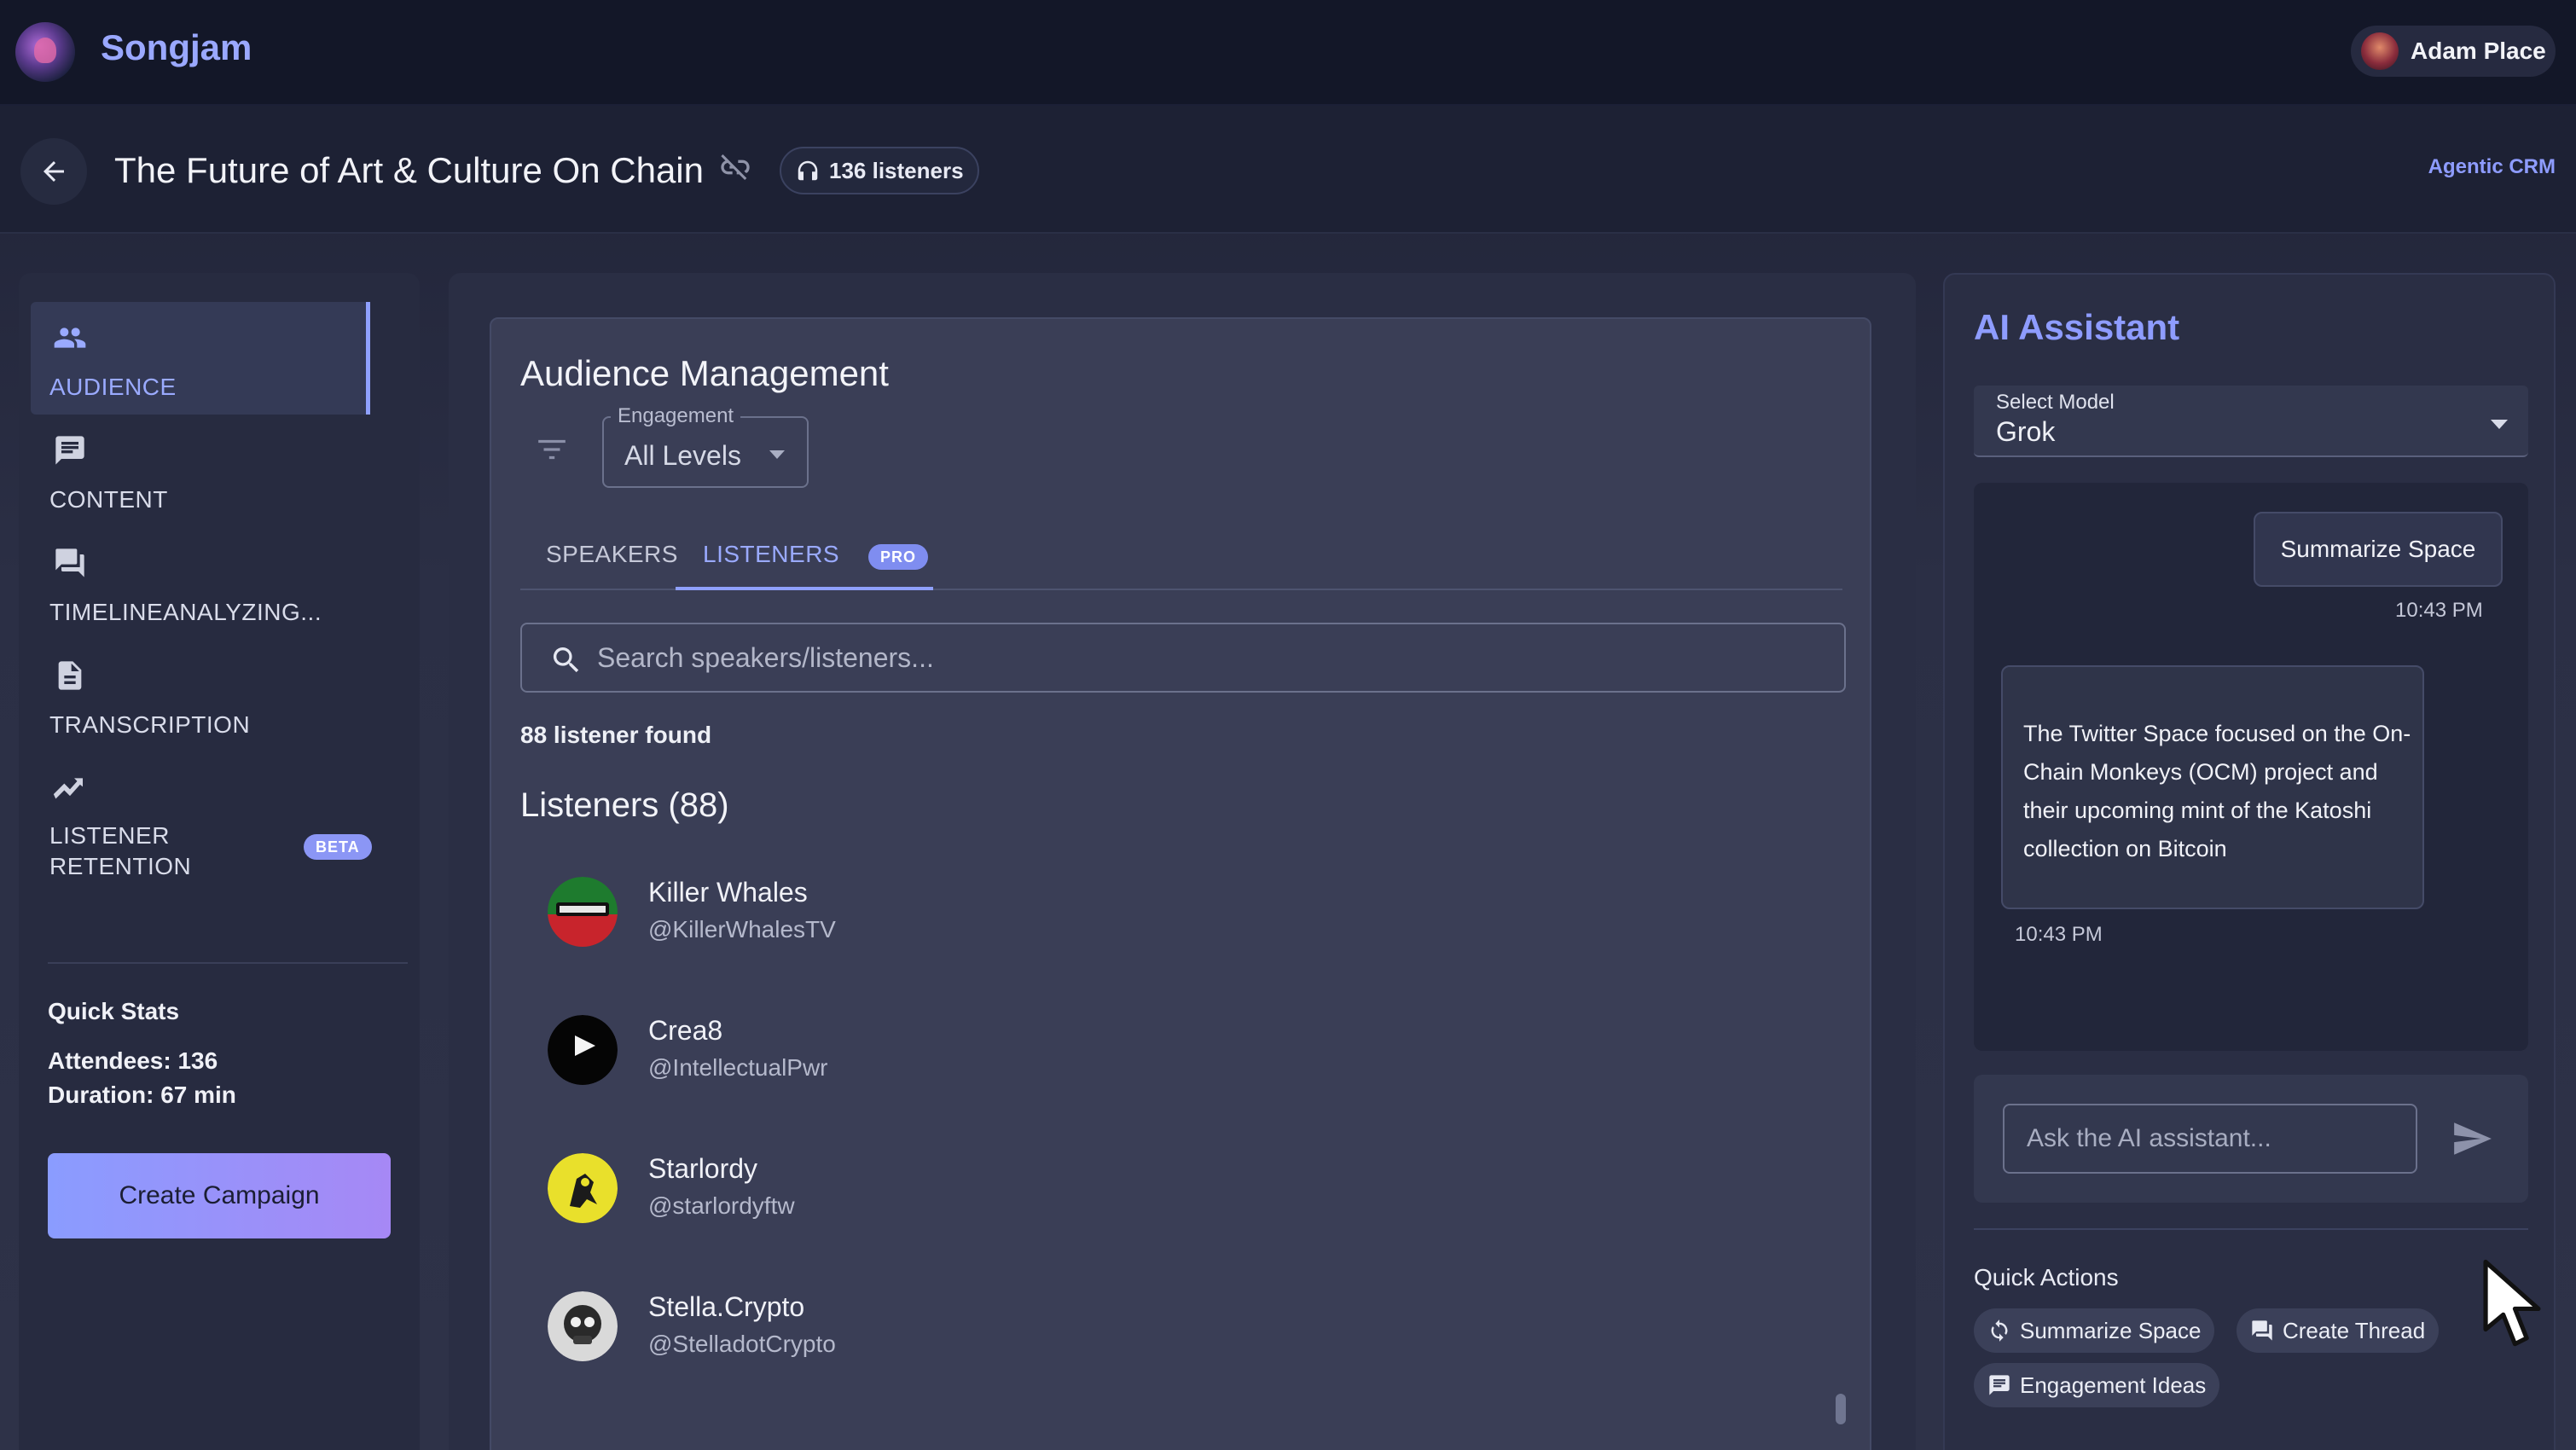 The width and height of the screenshot is (2576, 1450). Describe the element at coordinates (2262, 1330) in the screenshot. I see `thread-icon` at that location.